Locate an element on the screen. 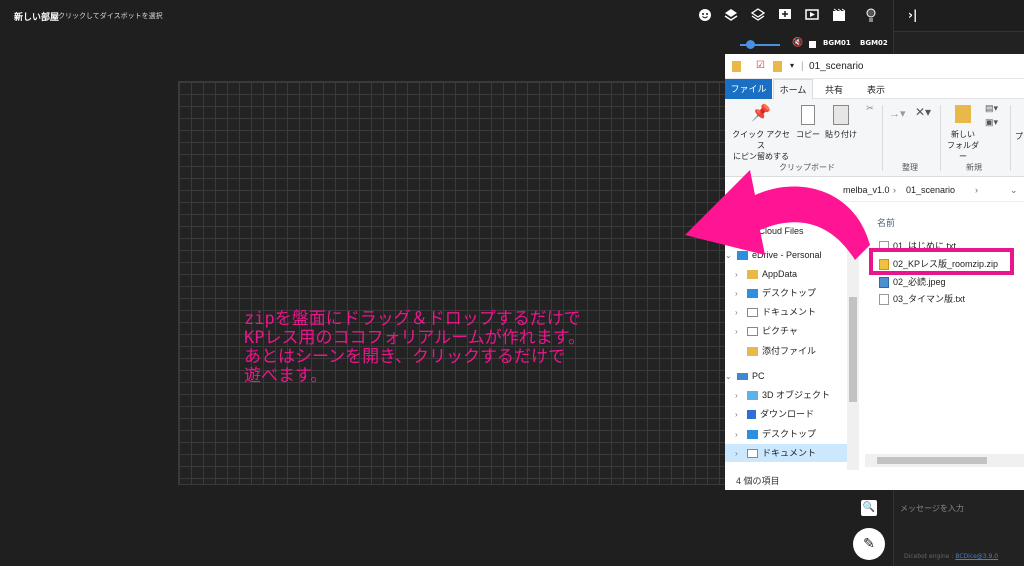 The width and height of the screenshot is (1024, 566). edit-fab-button: ✎ is located at coordinates (869, 544).